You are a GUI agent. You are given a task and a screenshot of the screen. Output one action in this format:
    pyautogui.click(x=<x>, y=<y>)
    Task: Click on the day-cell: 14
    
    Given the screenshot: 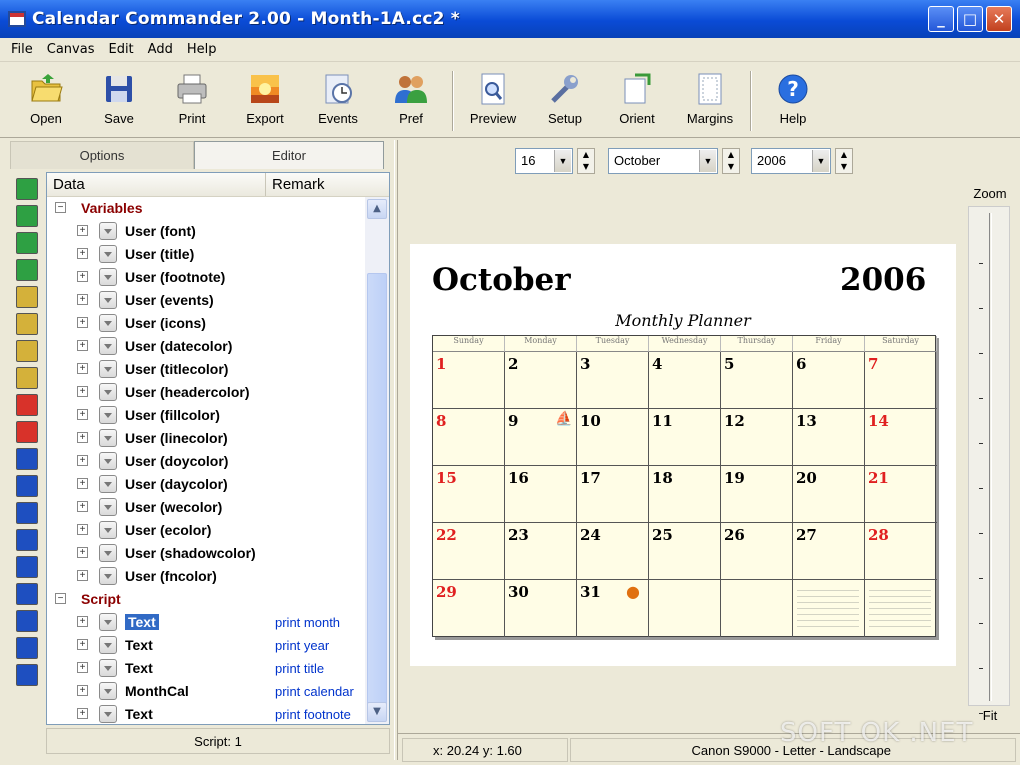 What is the action you would take?
    pyautogui.click(x=901, y=437)
    